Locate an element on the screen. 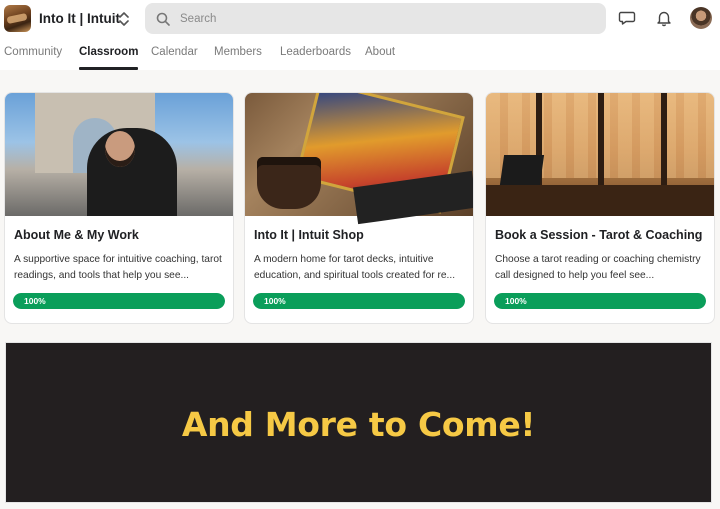  community-brand: Into It | Intuit is located at coordinates (62, 18).